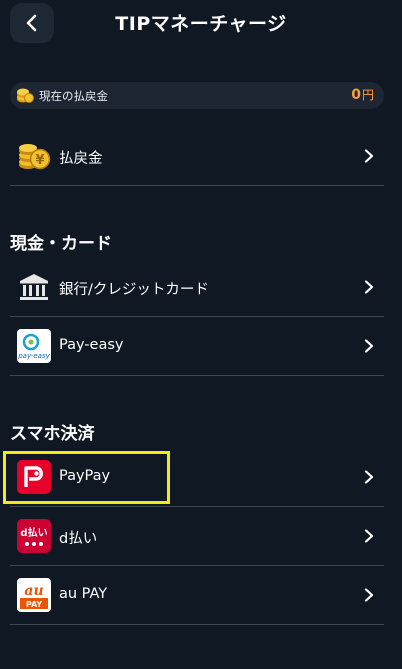  What do you see at coordinates (86, 477) in the screenshot?
I see `paypay-highlight-box` at bounding box center [86, 477].